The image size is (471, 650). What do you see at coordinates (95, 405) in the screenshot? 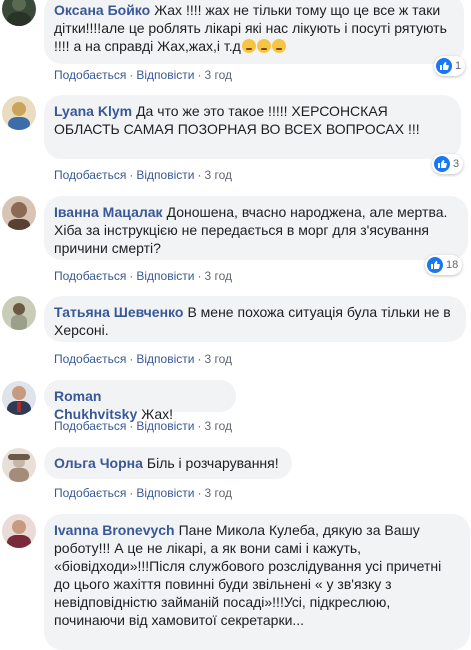
I see `comment-author: Roman Chukhvitsky` at bounding box center [95, 405].